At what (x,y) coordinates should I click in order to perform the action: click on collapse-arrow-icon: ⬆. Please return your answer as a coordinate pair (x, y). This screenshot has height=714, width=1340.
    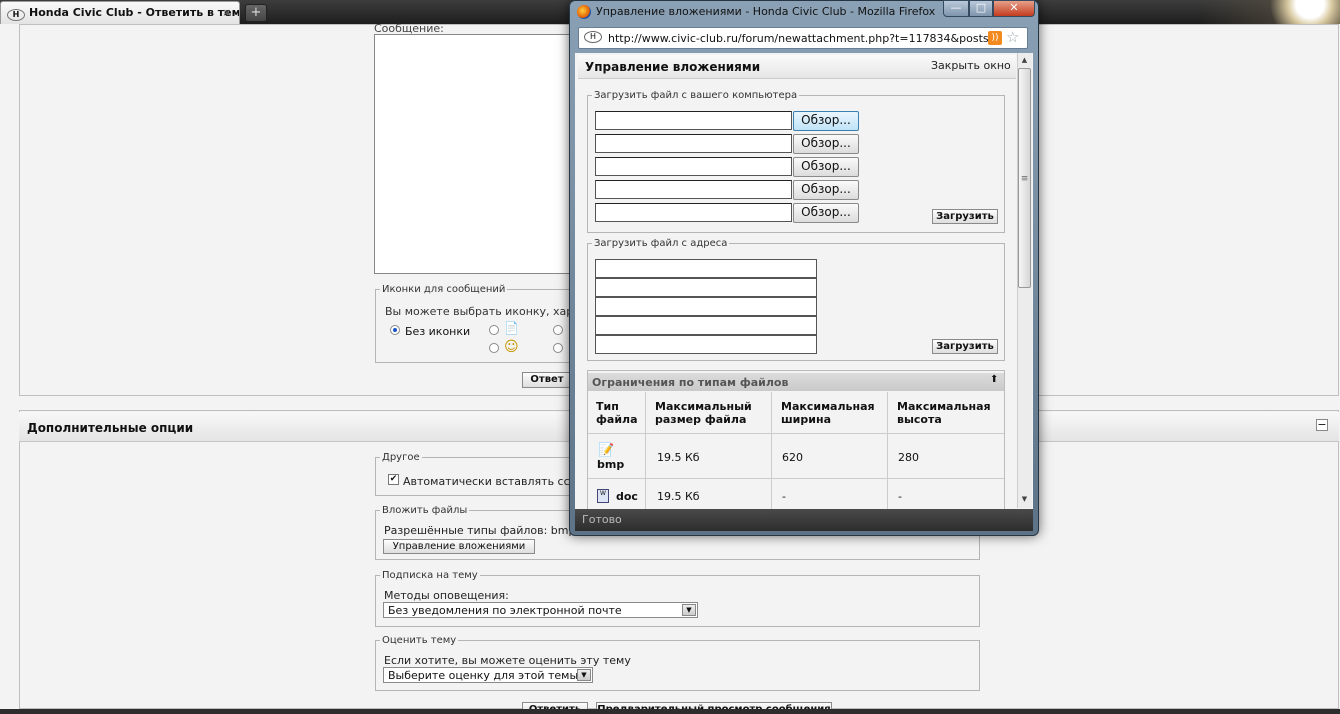
    Looking at the image, I should click on (994, 379).